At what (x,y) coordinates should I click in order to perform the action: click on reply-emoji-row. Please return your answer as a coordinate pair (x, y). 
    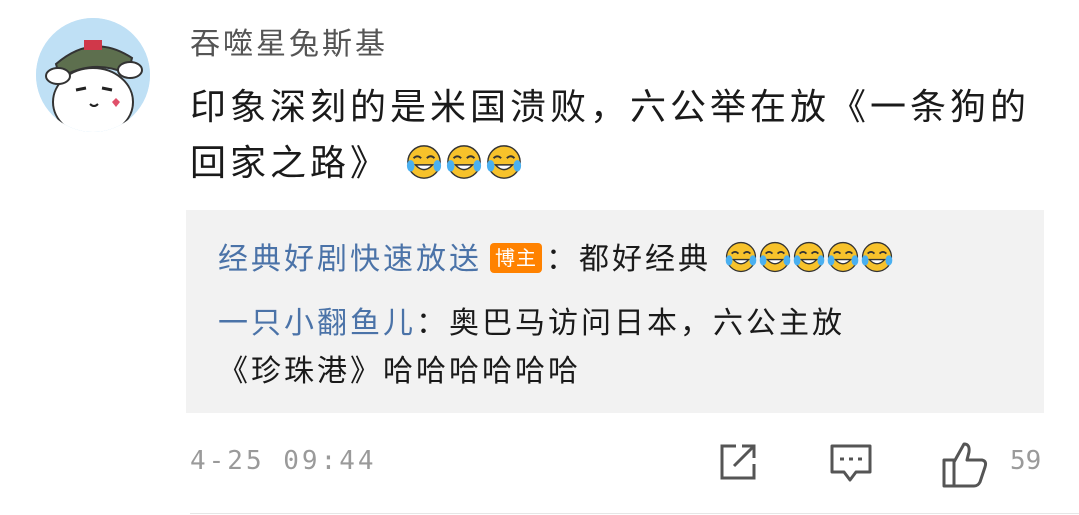
    Looking at the image, I should click on (809, 259).